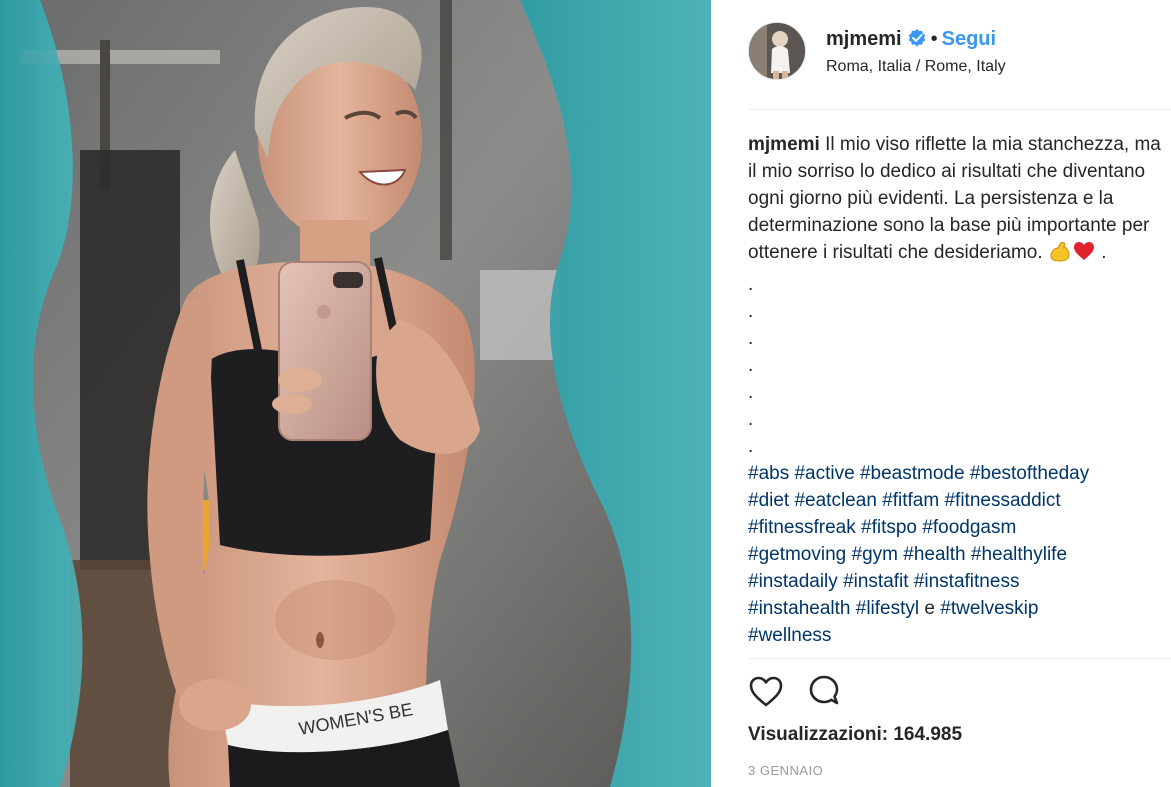 Image resolution: width=1171 pixels, height=787 pixels. Describe the element at coordinates (875, 554) in the screenshot. I see `hashtag-link: #gym` at that location.